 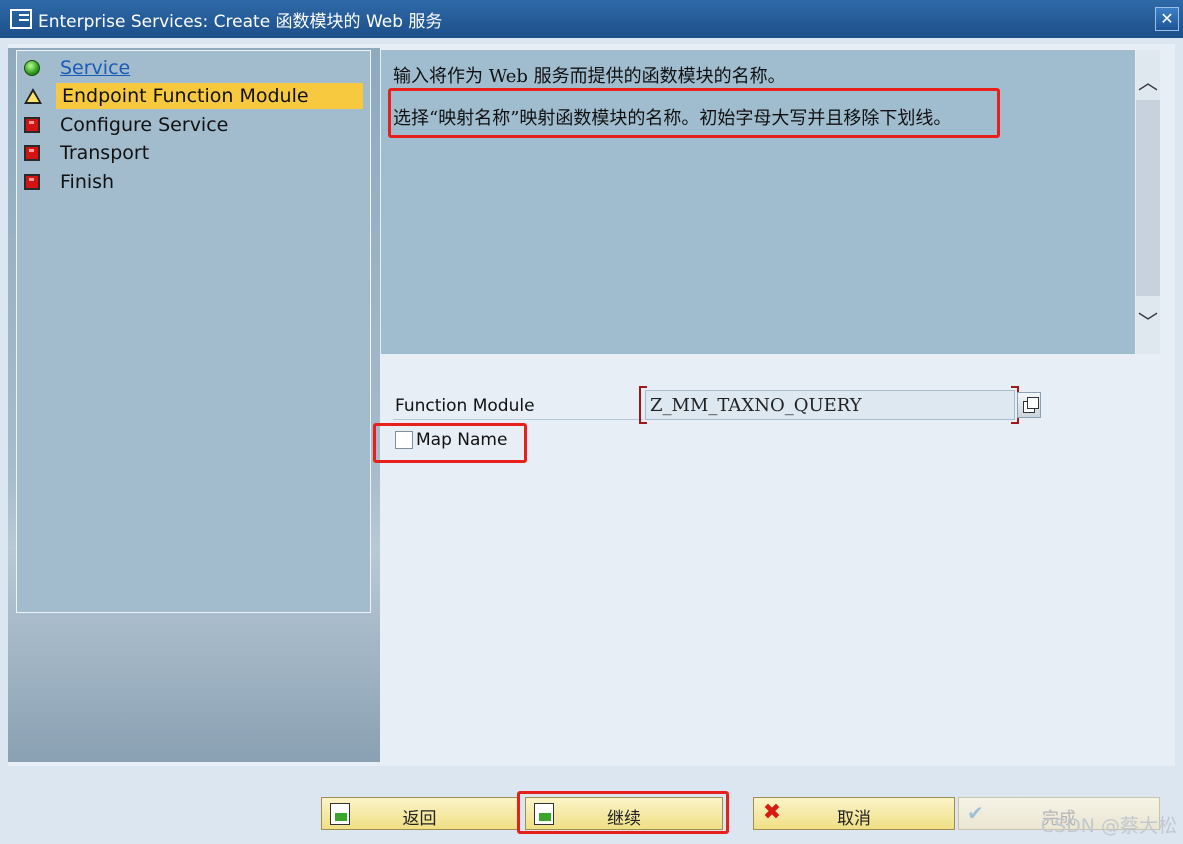 What do you see at coordinates (1029, 405) in the screenshot?
I see `value-help-icon` at bounding box center [1029, 405].